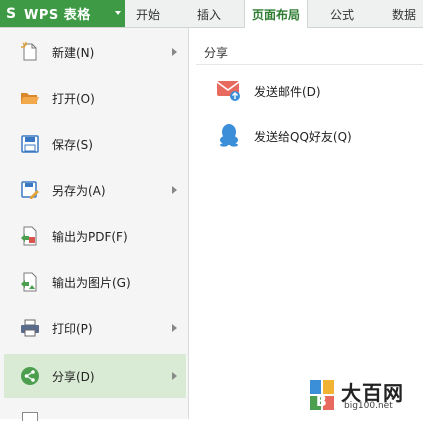  Describe the element at coordinates (209, 13) in the screenshot. I see `tab-insert: 插入` at that location.